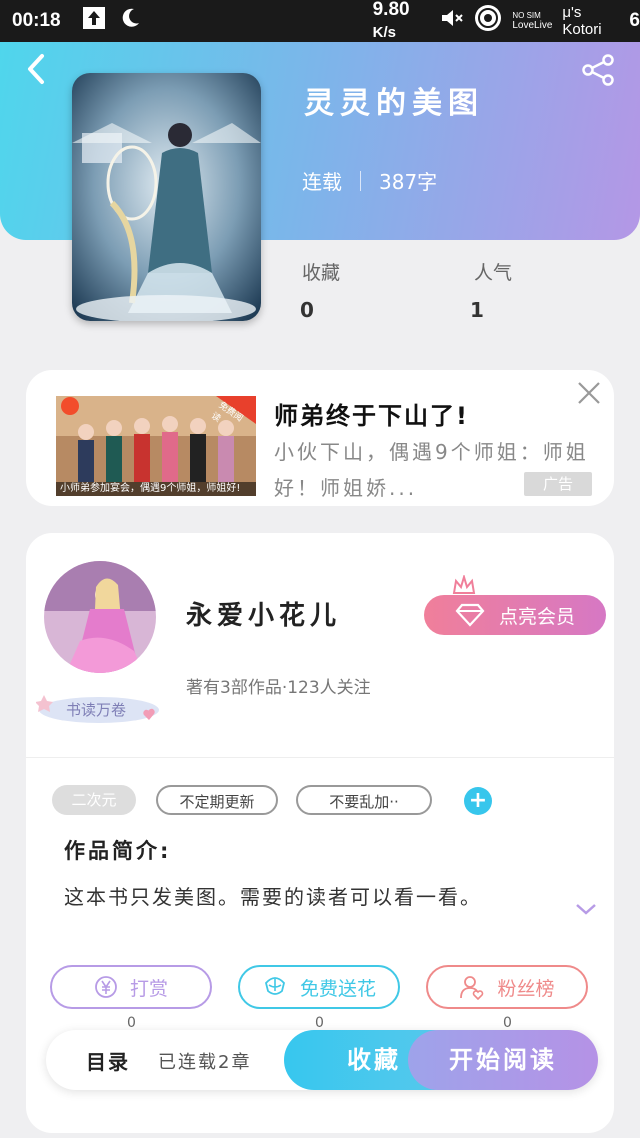 The image size is (640, 1138). Describe the element at coordinates (408, 182) in the screenshot. I see `word-count: 387字` at that location.